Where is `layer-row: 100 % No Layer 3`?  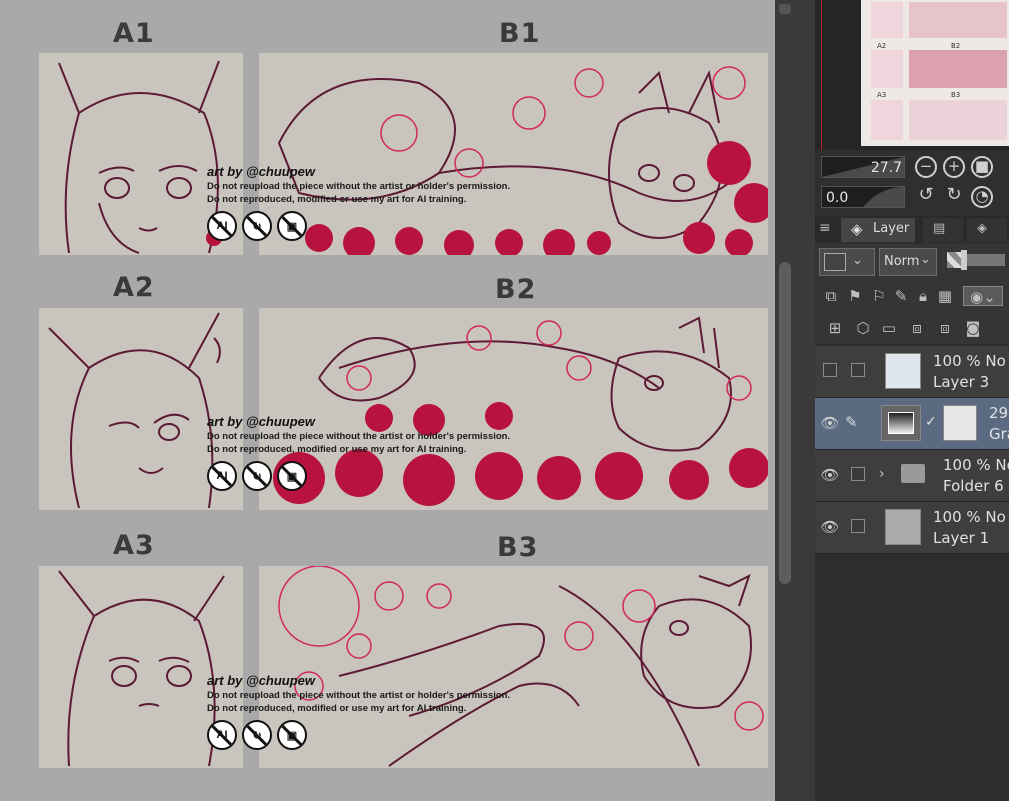
layer-row: 100 % No Layer 3 is located at coordinates (912, 372).